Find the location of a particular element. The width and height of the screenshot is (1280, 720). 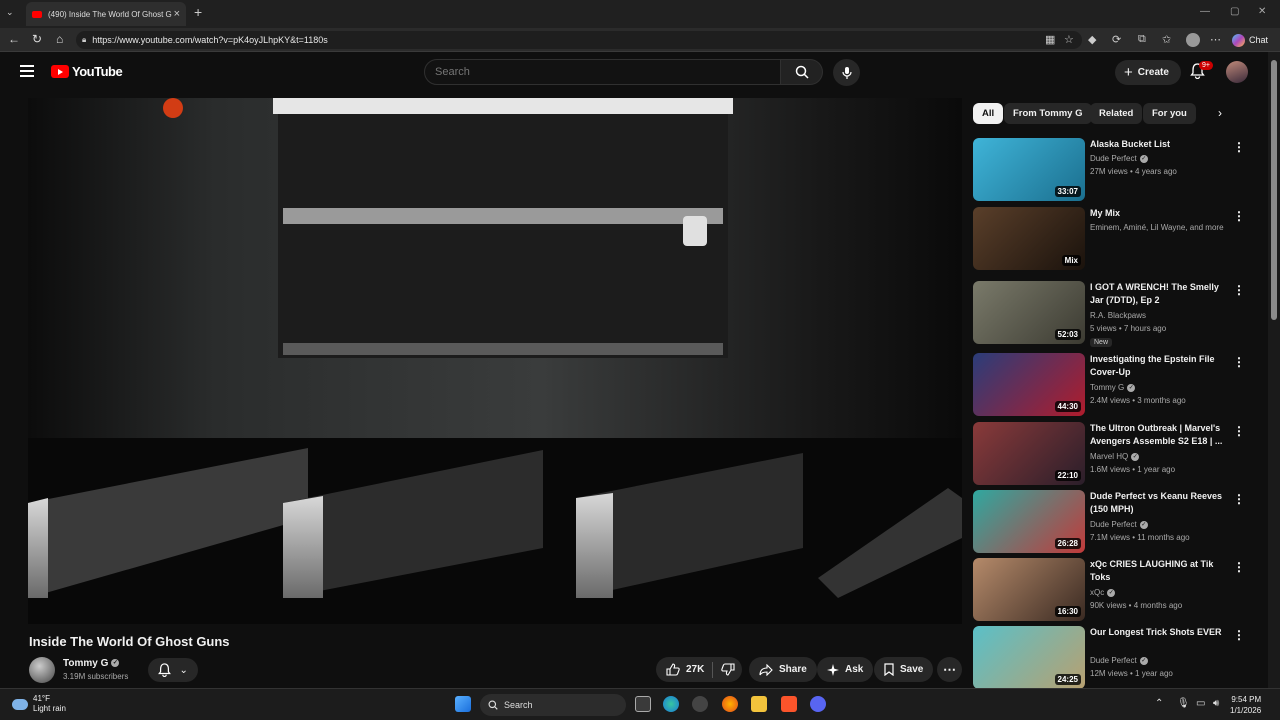

channel-name: Tommy G ✓ is located at coordinates (91, 663).